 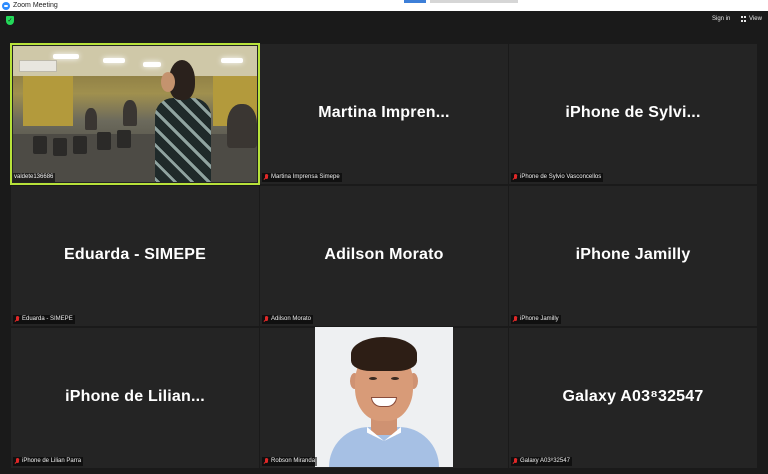 I want to click on participant-name-label: Robson Miranda, so click(x=290, y=461).